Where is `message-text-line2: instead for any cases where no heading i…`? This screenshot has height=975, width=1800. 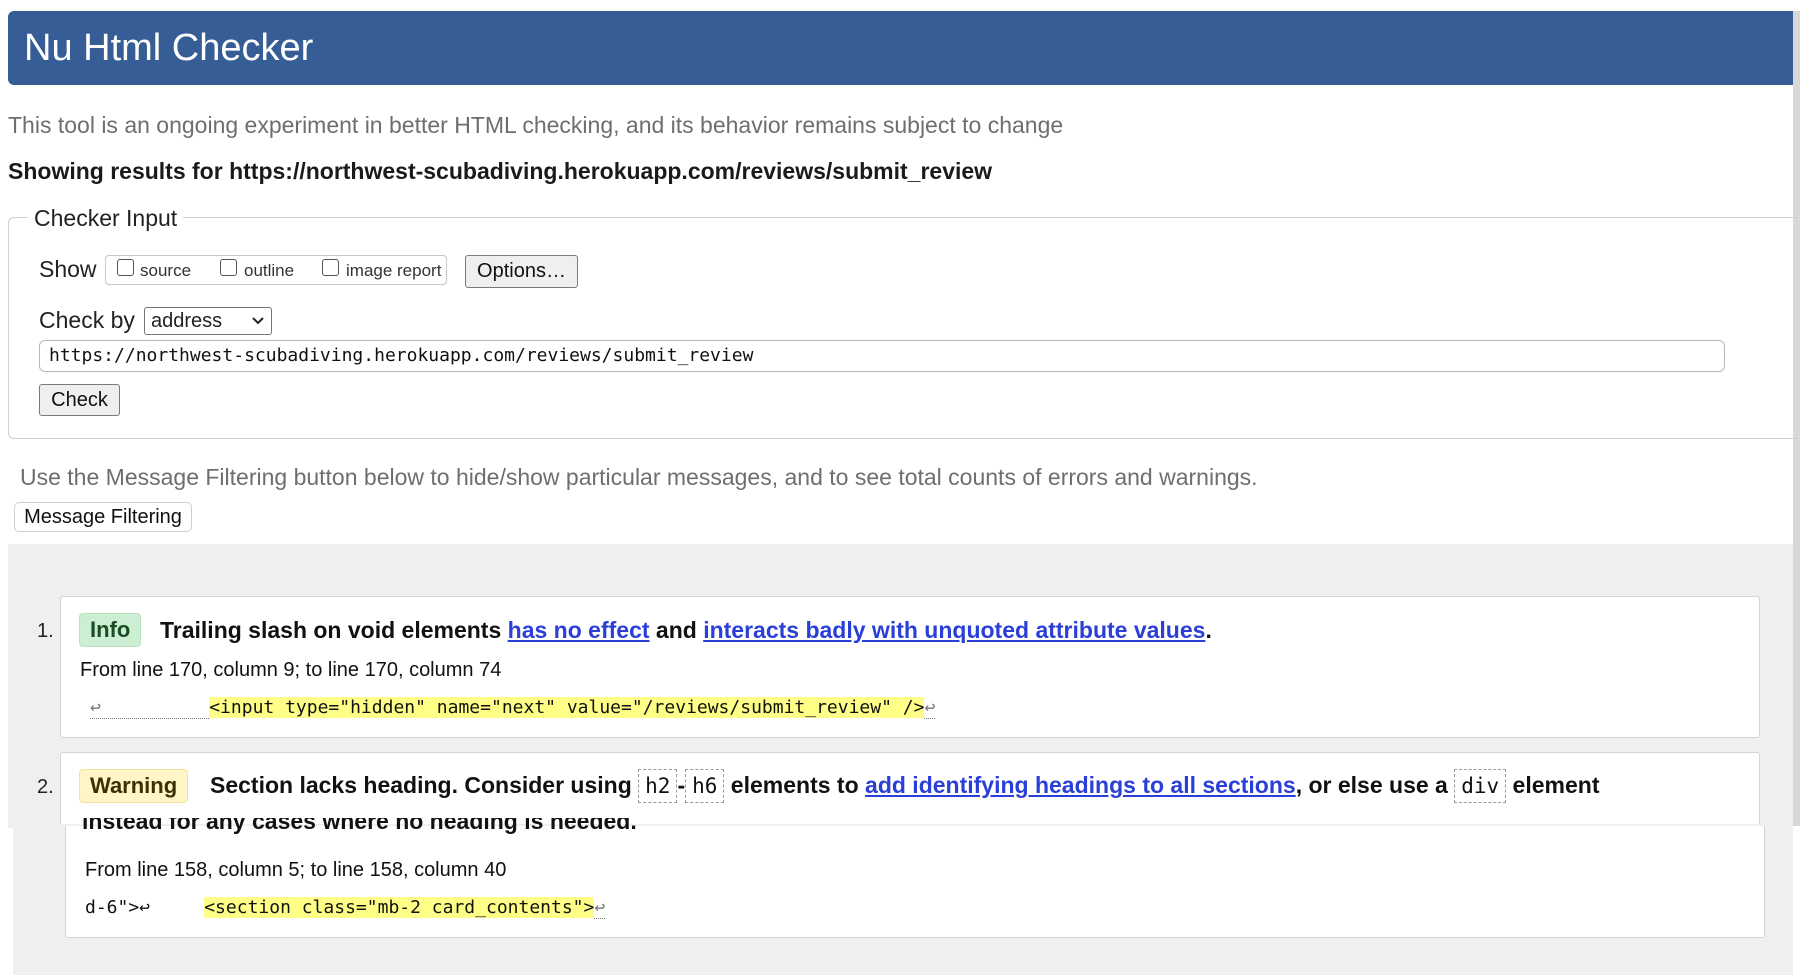
message-text-line2: instead for any cases where no heading i… is located at coordinates (359, 826).